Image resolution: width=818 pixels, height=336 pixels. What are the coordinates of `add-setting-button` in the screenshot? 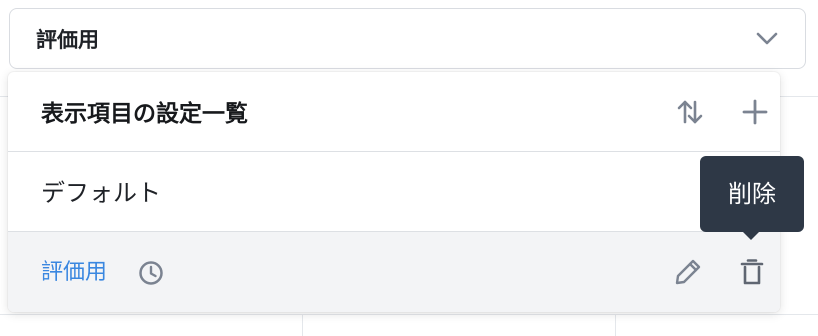 It's located at (755, 112).